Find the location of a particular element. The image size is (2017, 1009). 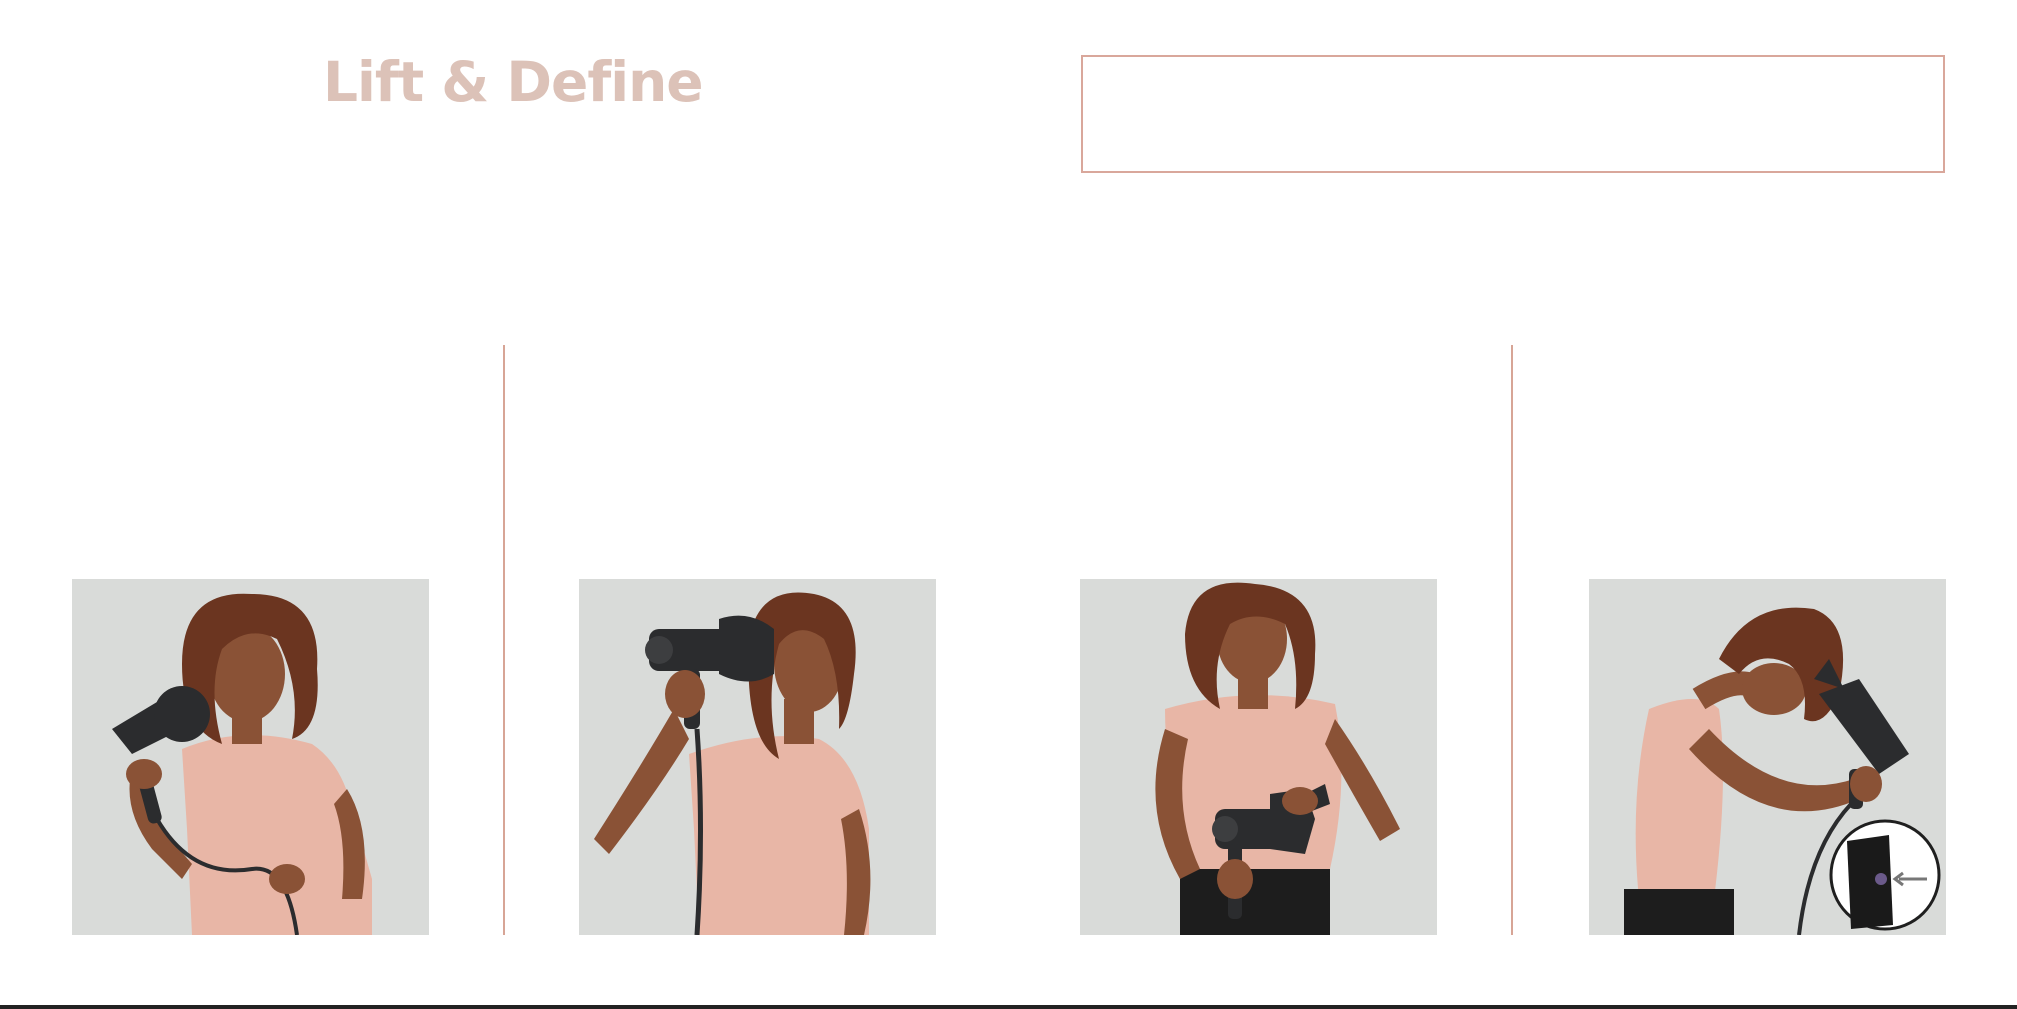

person-diffusing-hair-side-photo is located at coordinates (250, 757).